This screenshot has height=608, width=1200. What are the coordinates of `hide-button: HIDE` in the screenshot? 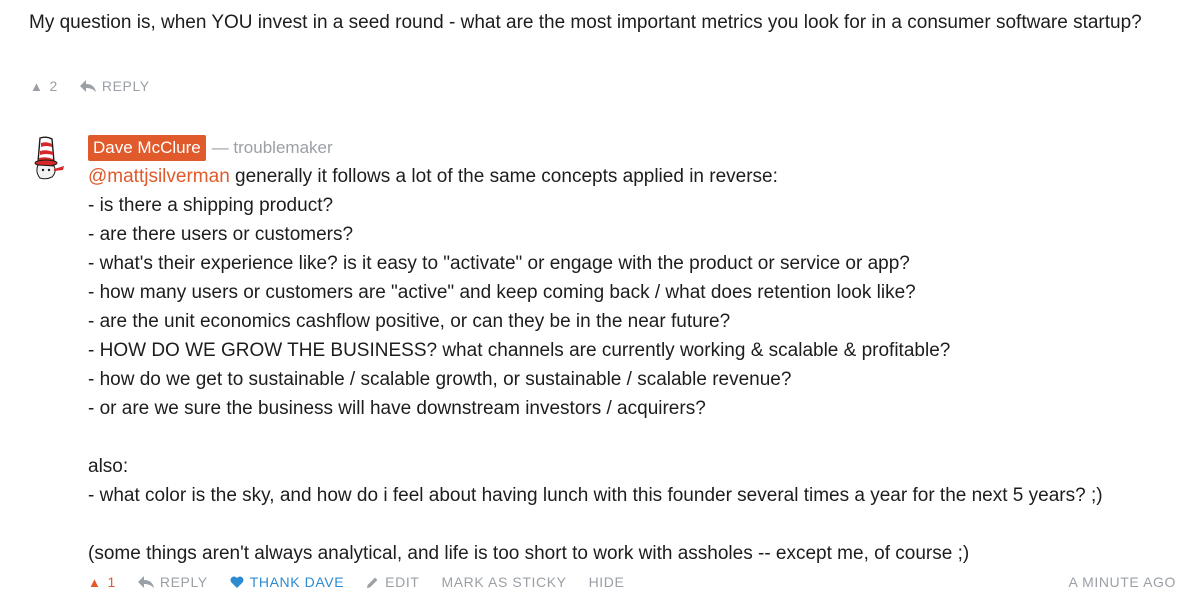 It's located at (607, 582).